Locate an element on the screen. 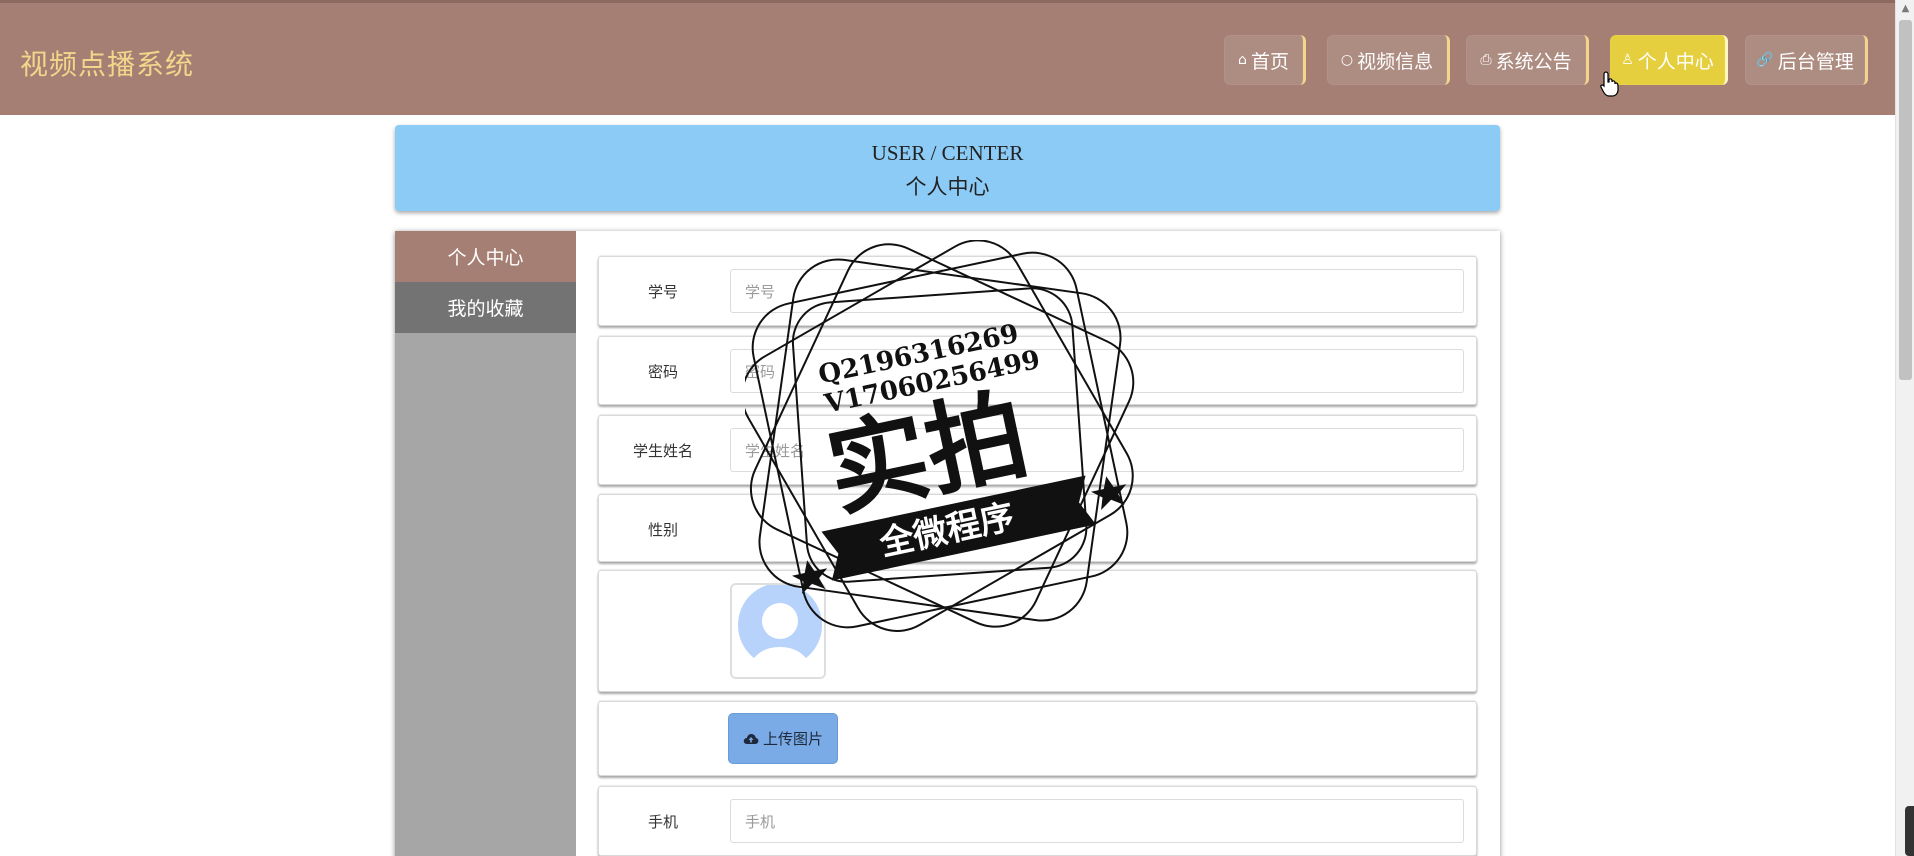 The width and height of the screenshot is (1914, 856). phone-input: 手机 is located at coordinates (1097, 821).